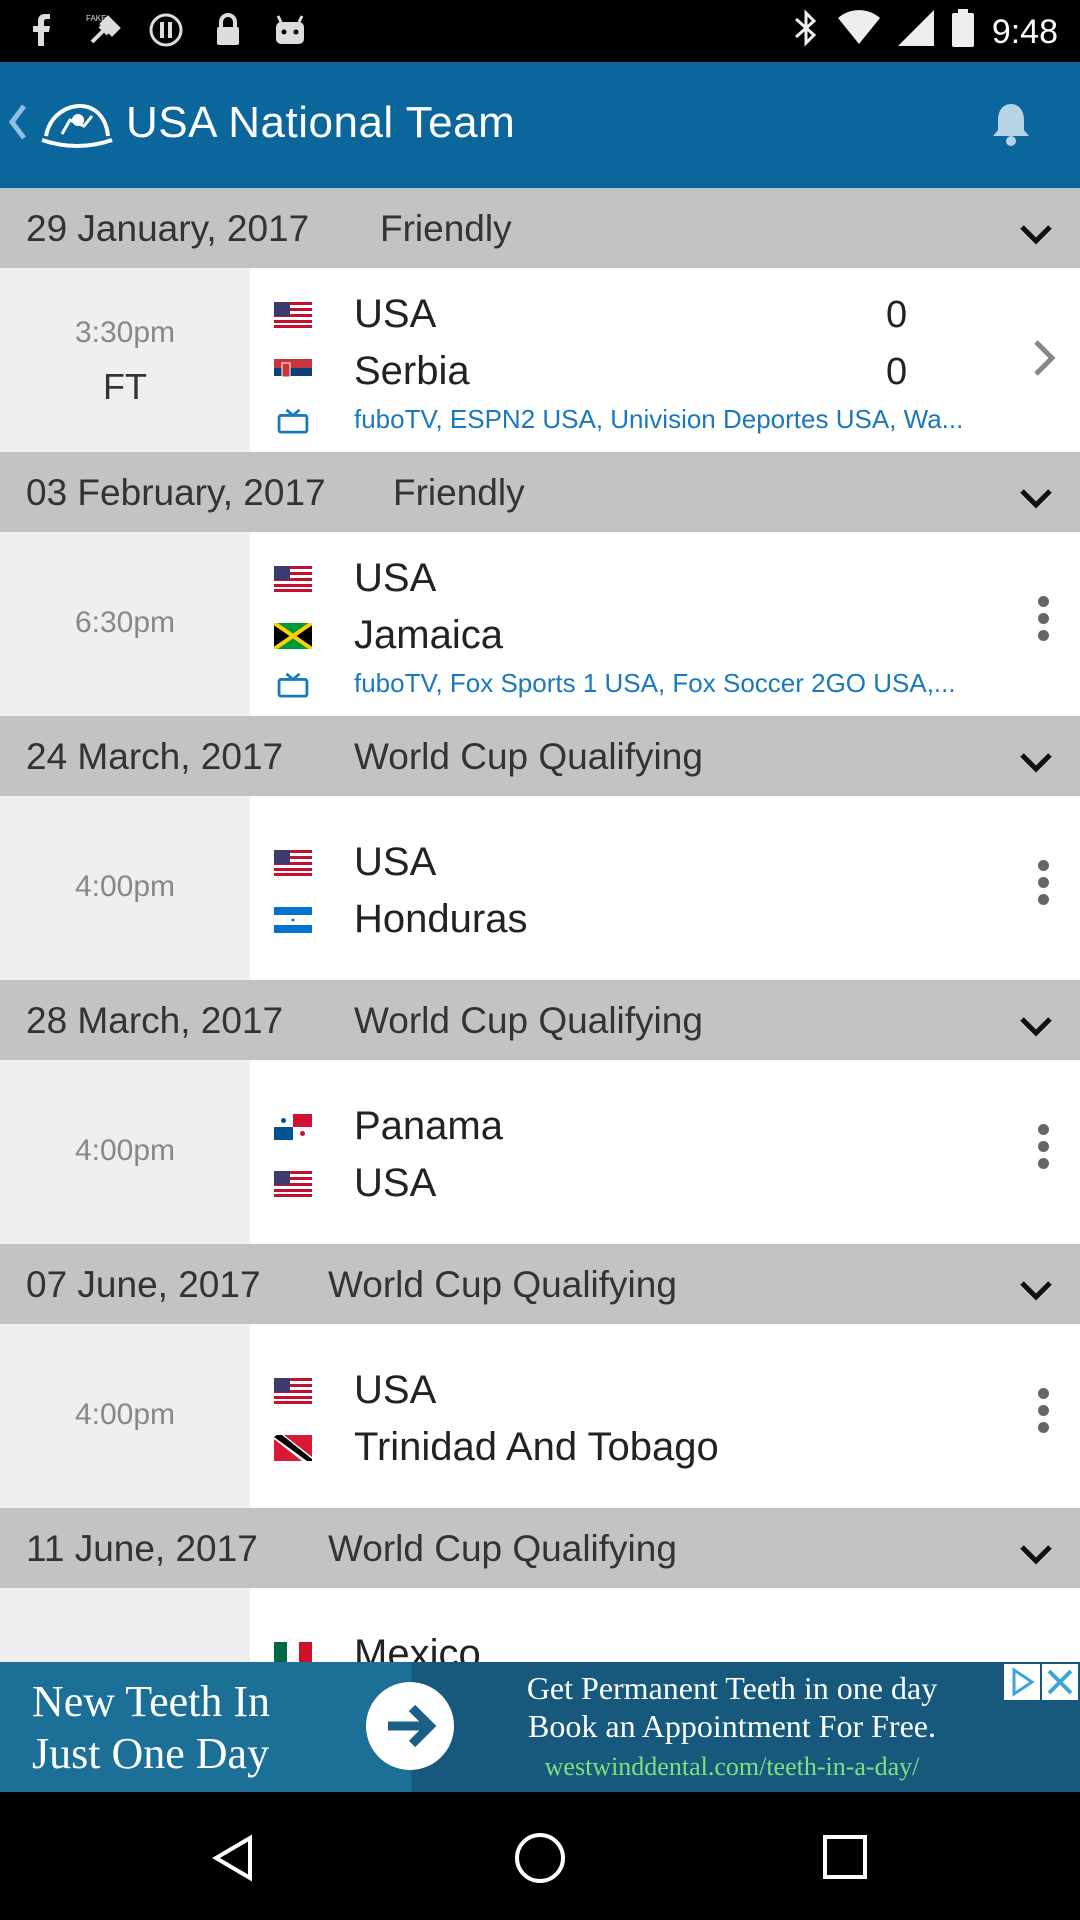  I want to click on match-time-column: 6:30pm, so click(125, 624).